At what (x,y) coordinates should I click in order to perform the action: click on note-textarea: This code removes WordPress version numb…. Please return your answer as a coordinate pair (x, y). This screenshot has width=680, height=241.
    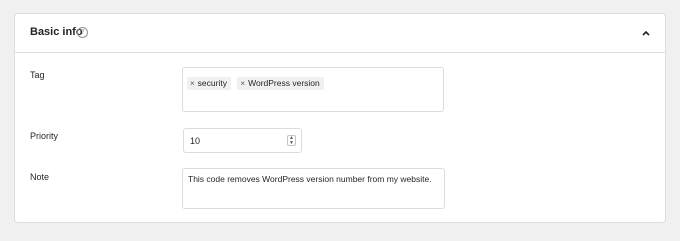
    Looking at the image, I should click on (313, 188).